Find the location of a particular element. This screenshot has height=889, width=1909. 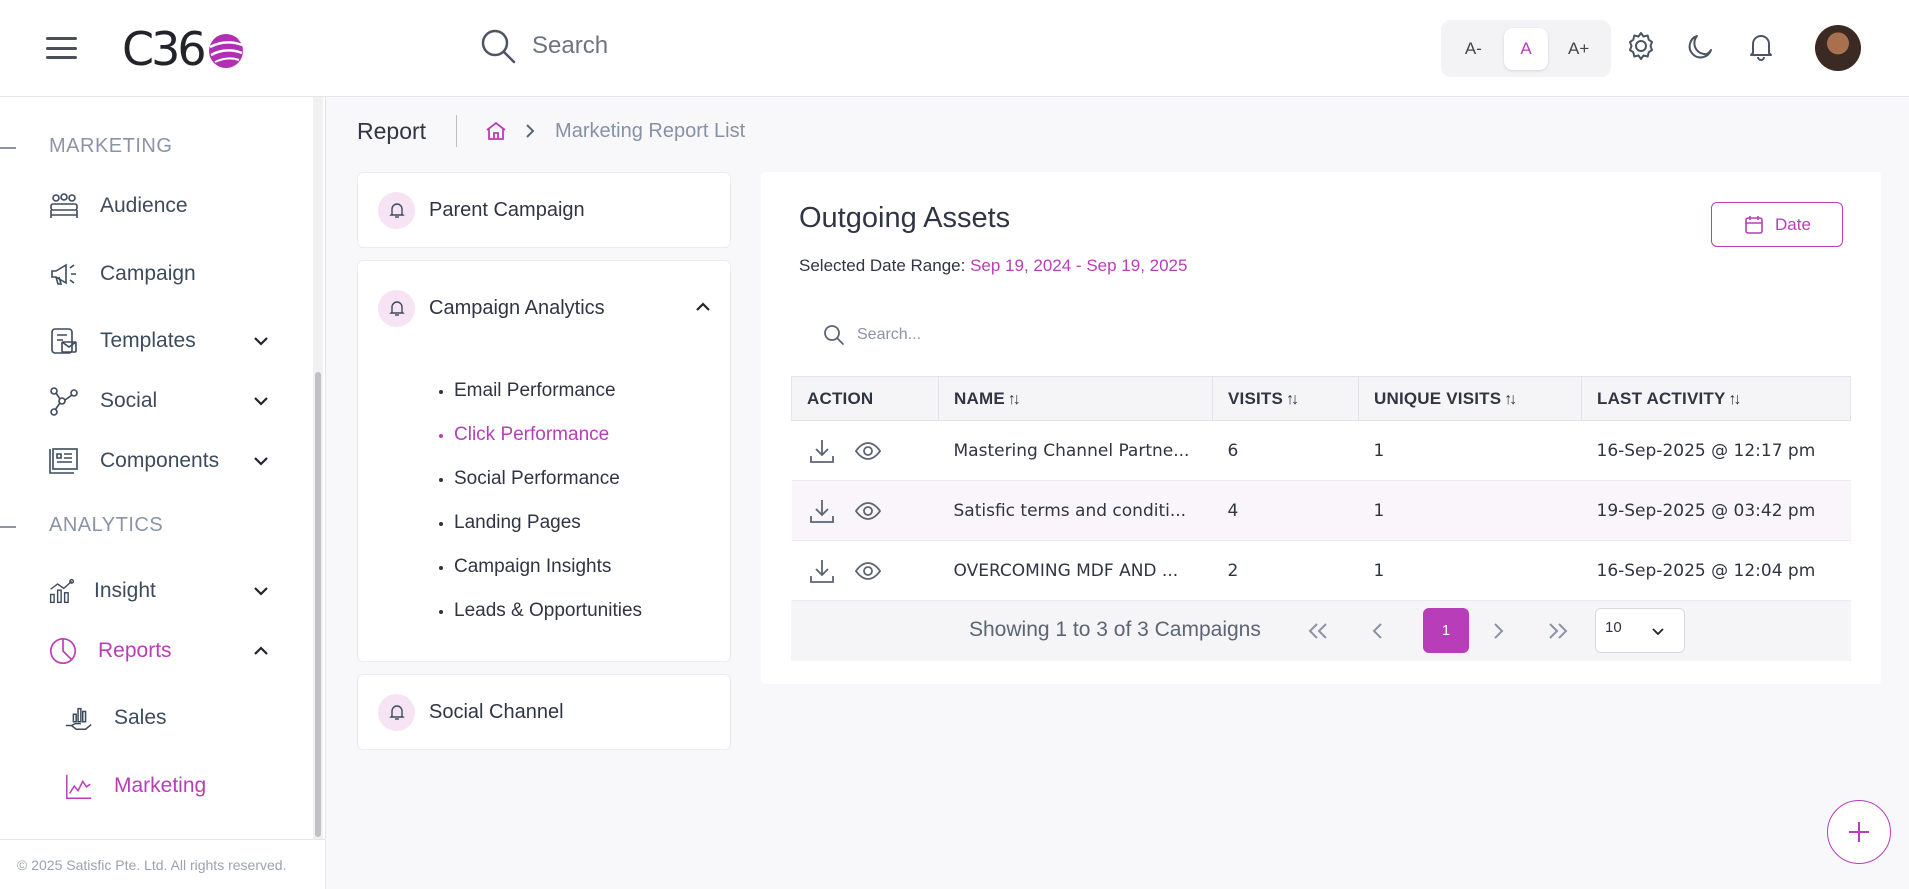

pie-chart-icon is located at coordinates (63, 651).